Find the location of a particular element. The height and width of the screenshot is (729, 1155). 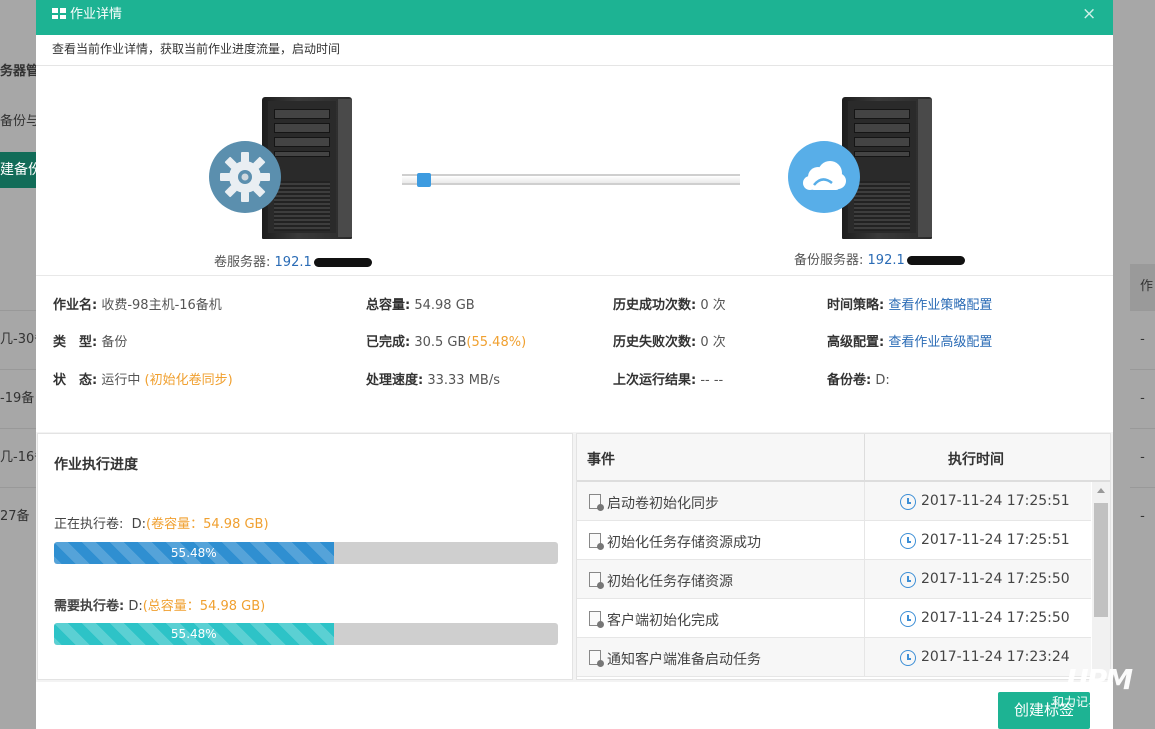

bg-row: 几-30备 is located at coordinates (18, 339).